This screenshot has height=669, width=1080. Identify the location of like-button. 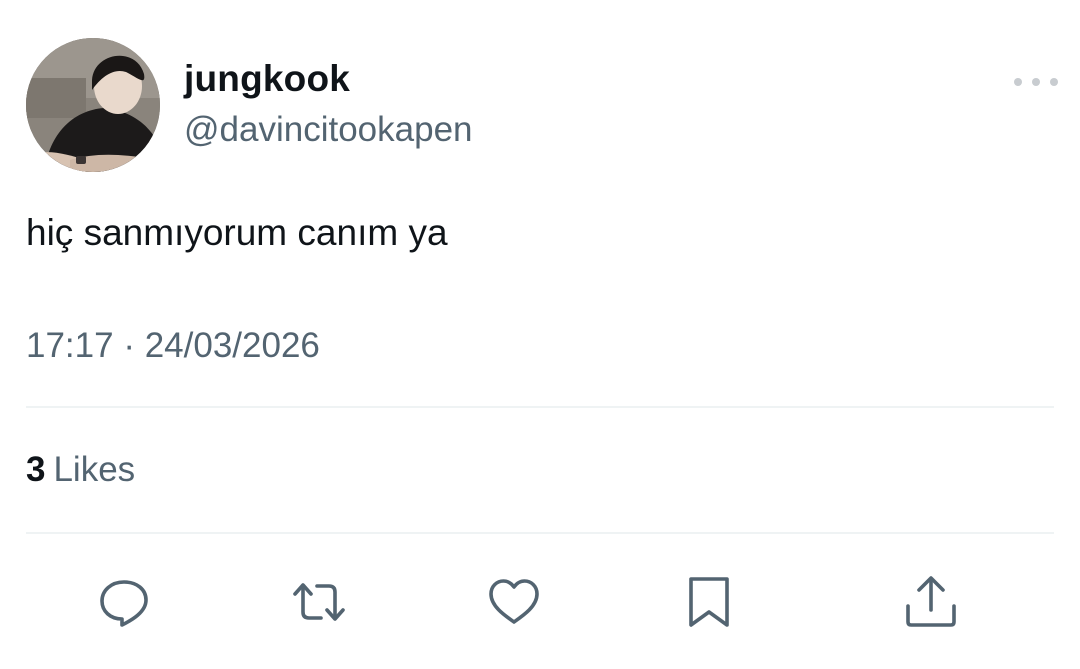
(514, 602).